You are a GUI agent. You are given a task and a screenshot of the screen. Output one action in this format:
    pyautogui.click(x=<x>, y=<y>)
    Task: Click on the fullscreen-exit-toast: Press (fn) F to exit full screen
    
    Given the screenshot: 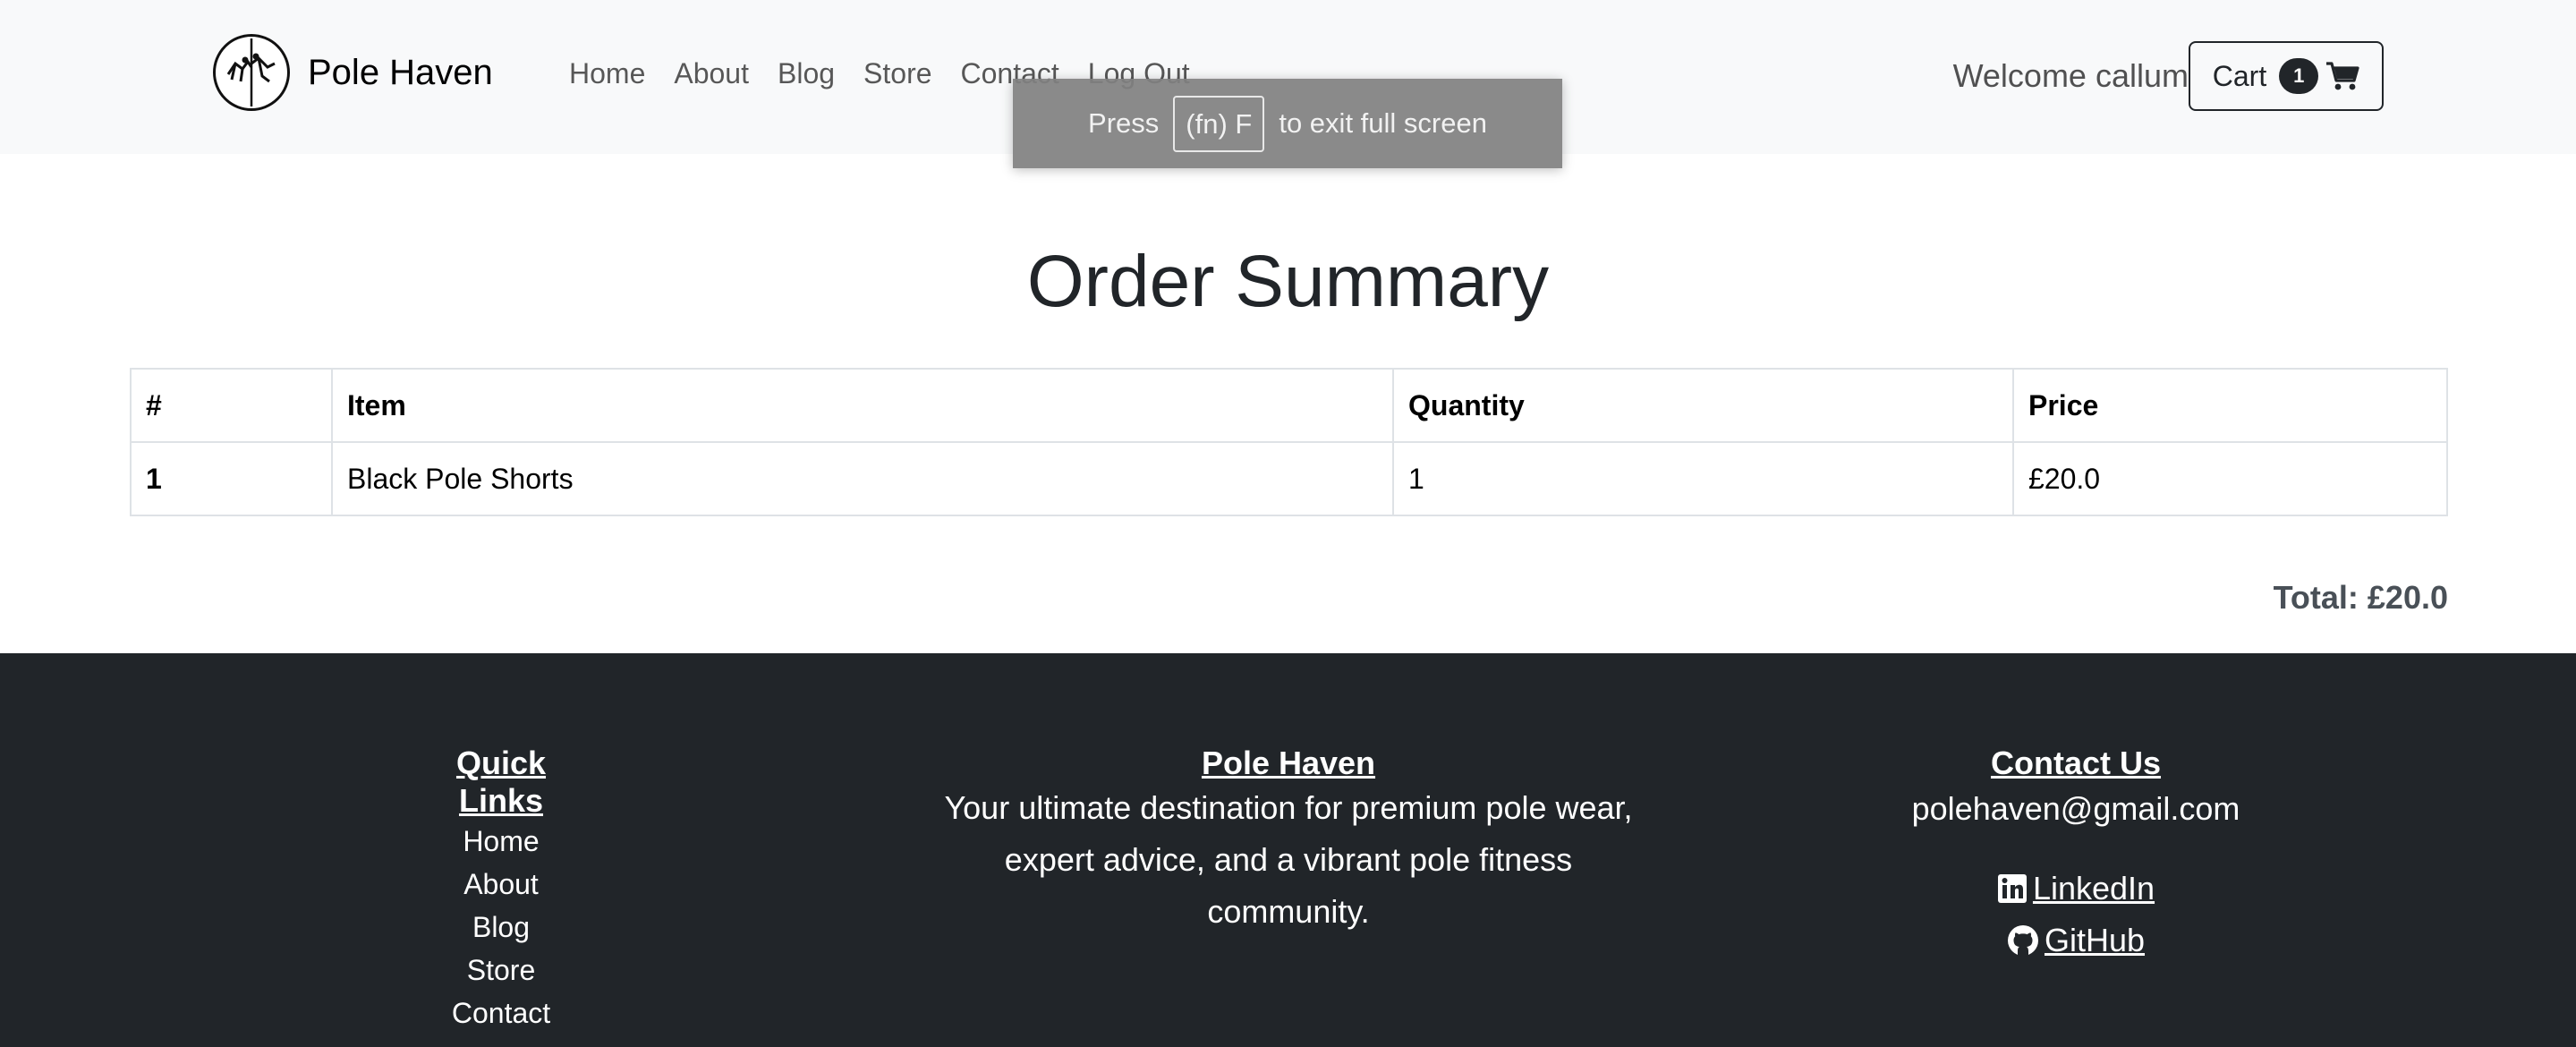 What is the action you would take?
    pyautogui.click(x=1287, y=123)
    